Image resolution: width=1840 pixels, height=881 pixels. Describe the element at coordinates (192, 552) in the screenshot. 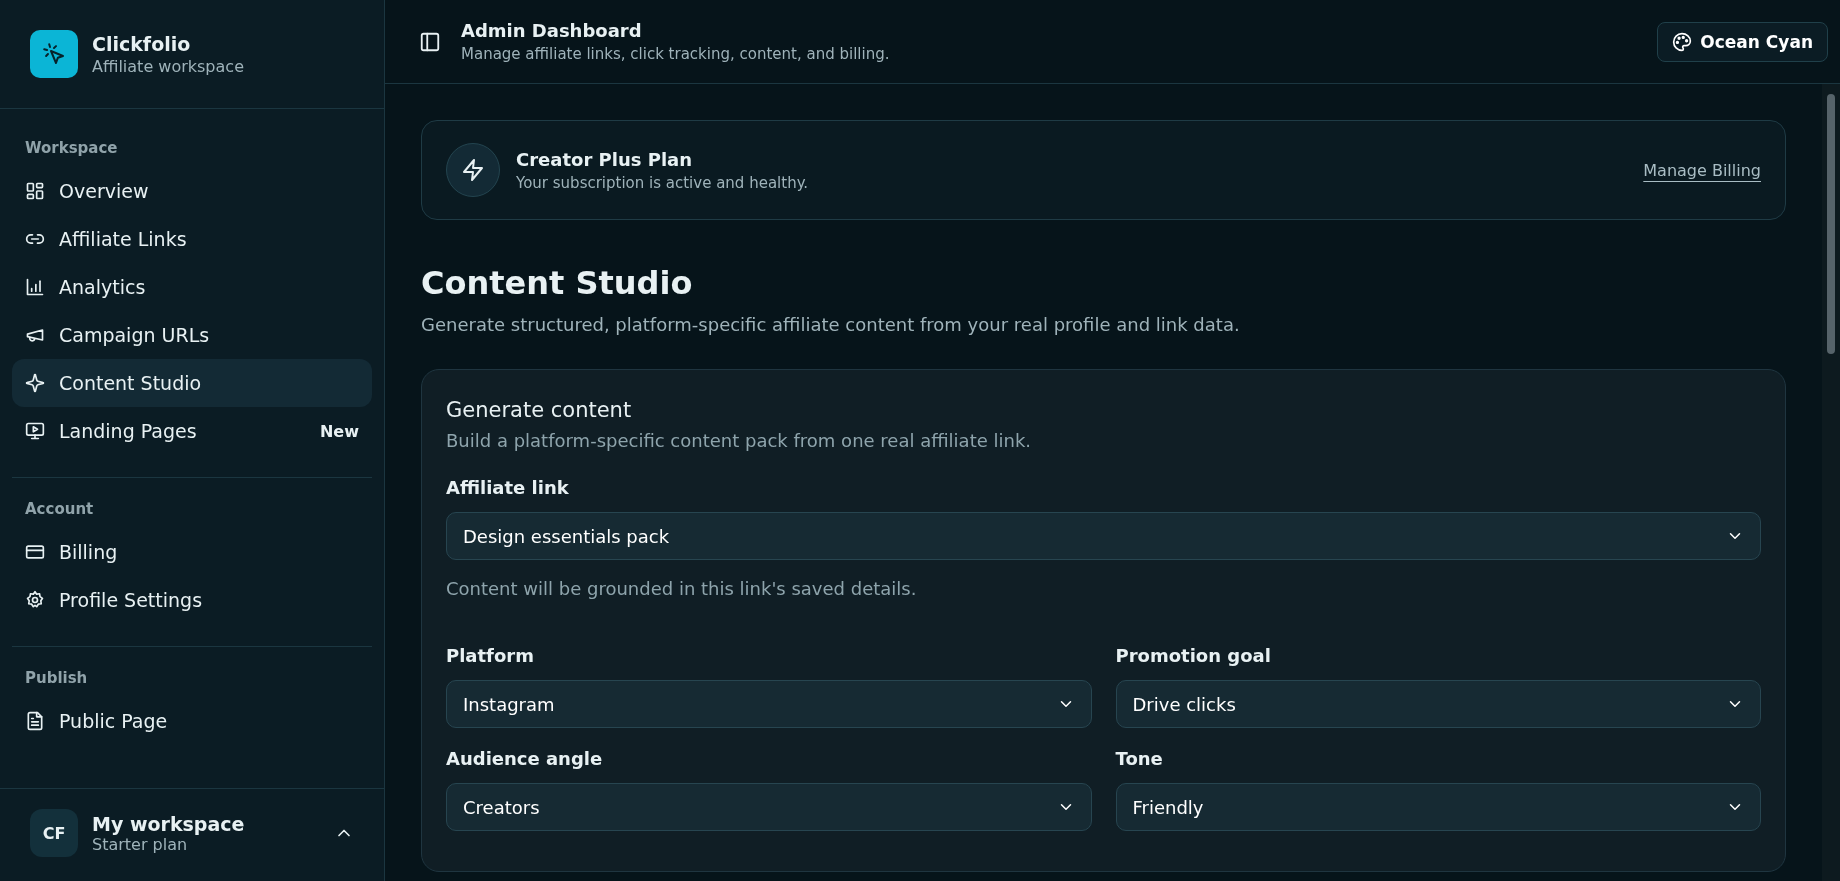

I see `sidebar-item: Billing` at that location.